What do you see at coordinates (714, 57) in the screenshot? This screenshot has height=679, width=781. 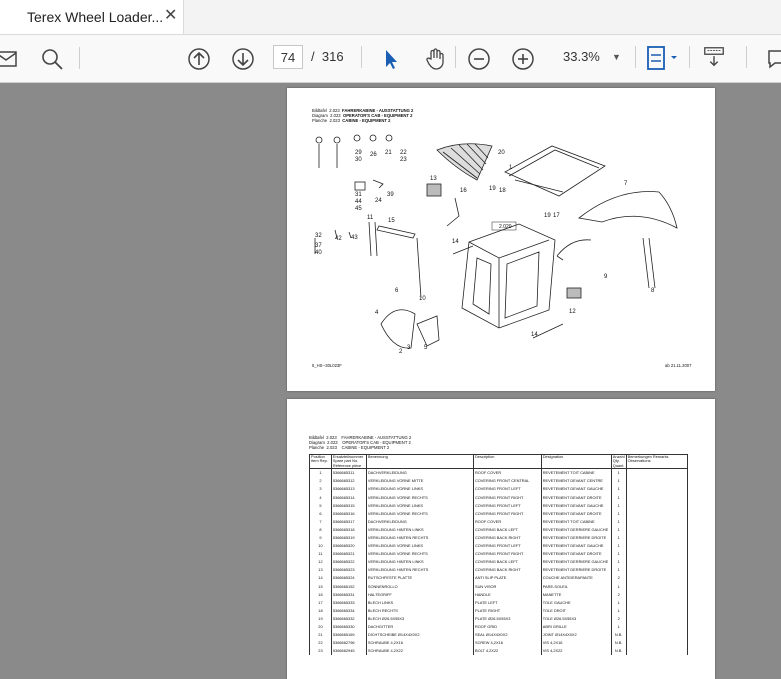 I see `read-aloud-icon` at bounding box center [714, 57].